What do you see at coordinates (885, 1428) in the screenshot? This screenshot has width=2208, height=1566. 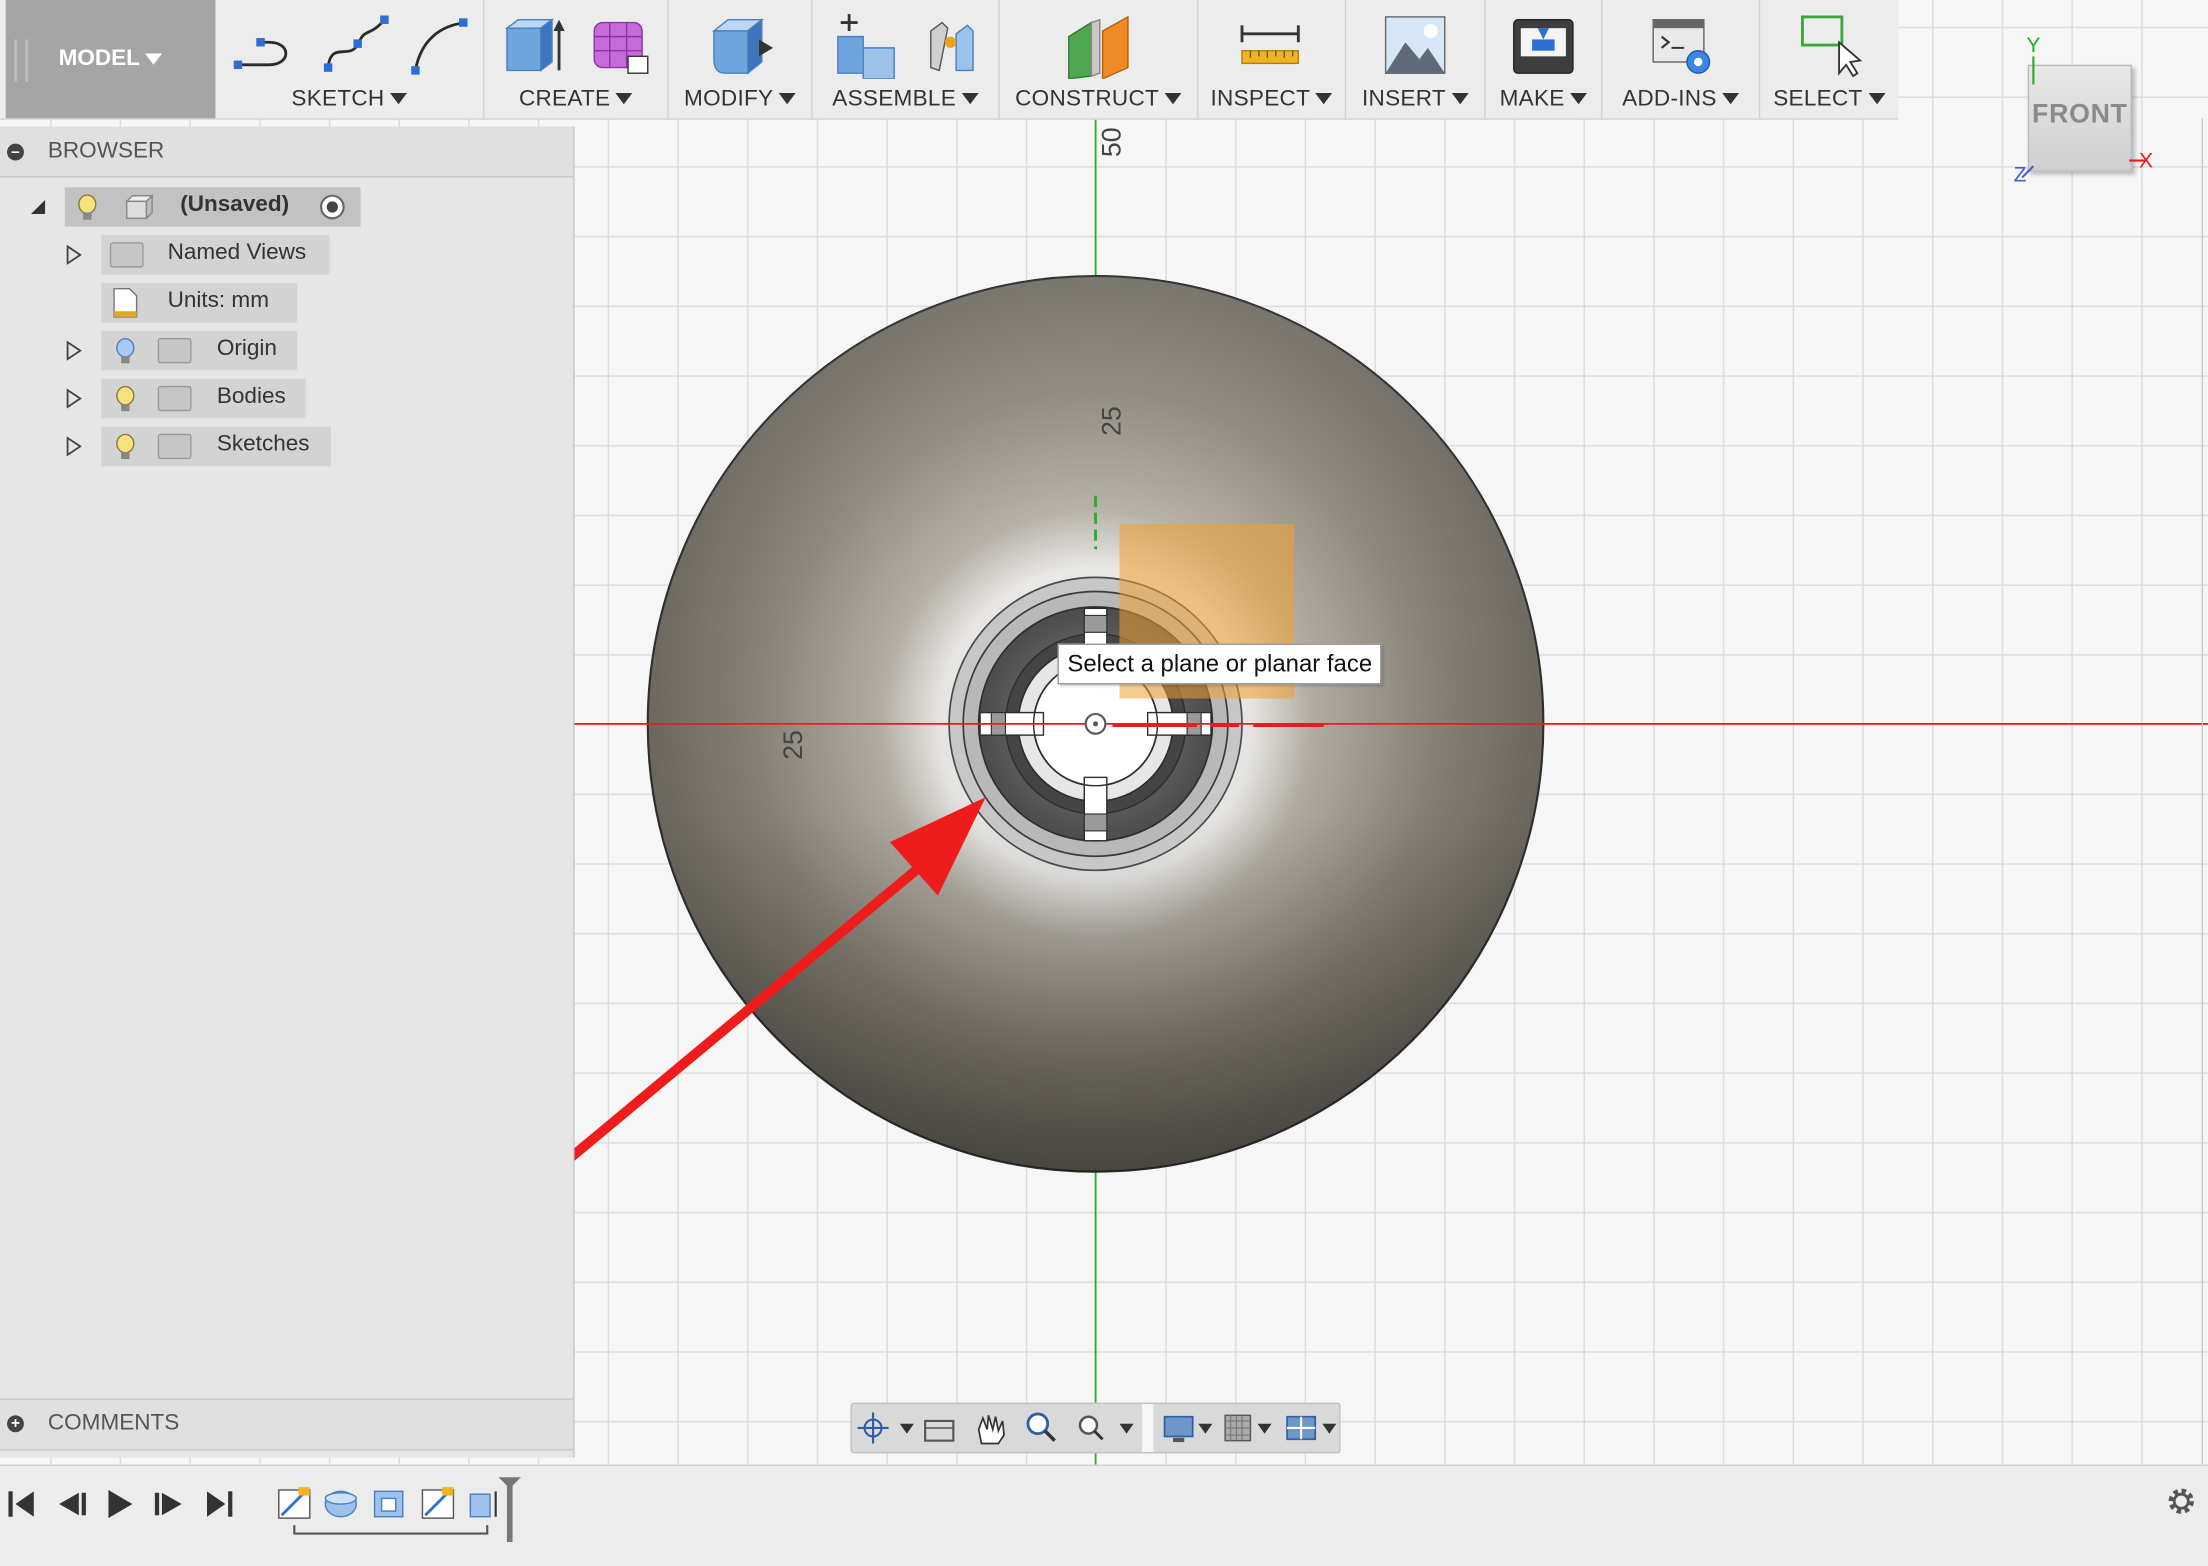 I see `orbit-icon` at bounding box center [885, 1428].